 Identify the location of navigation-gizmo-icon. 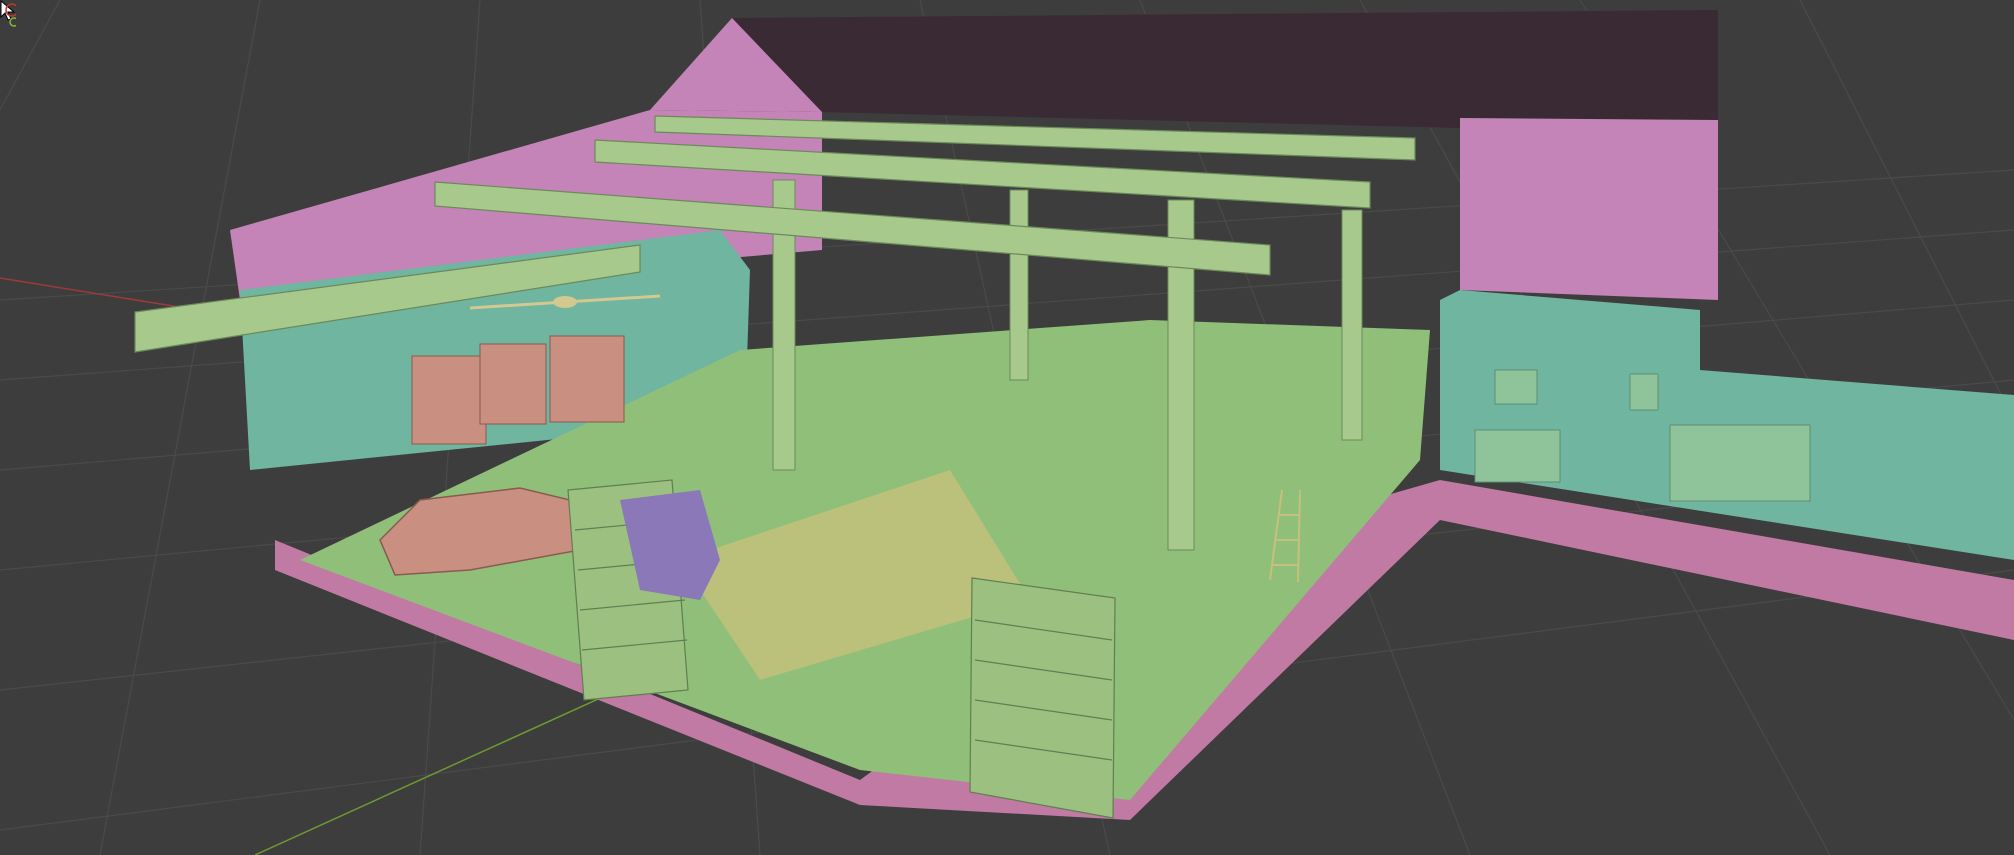
(8, 15).